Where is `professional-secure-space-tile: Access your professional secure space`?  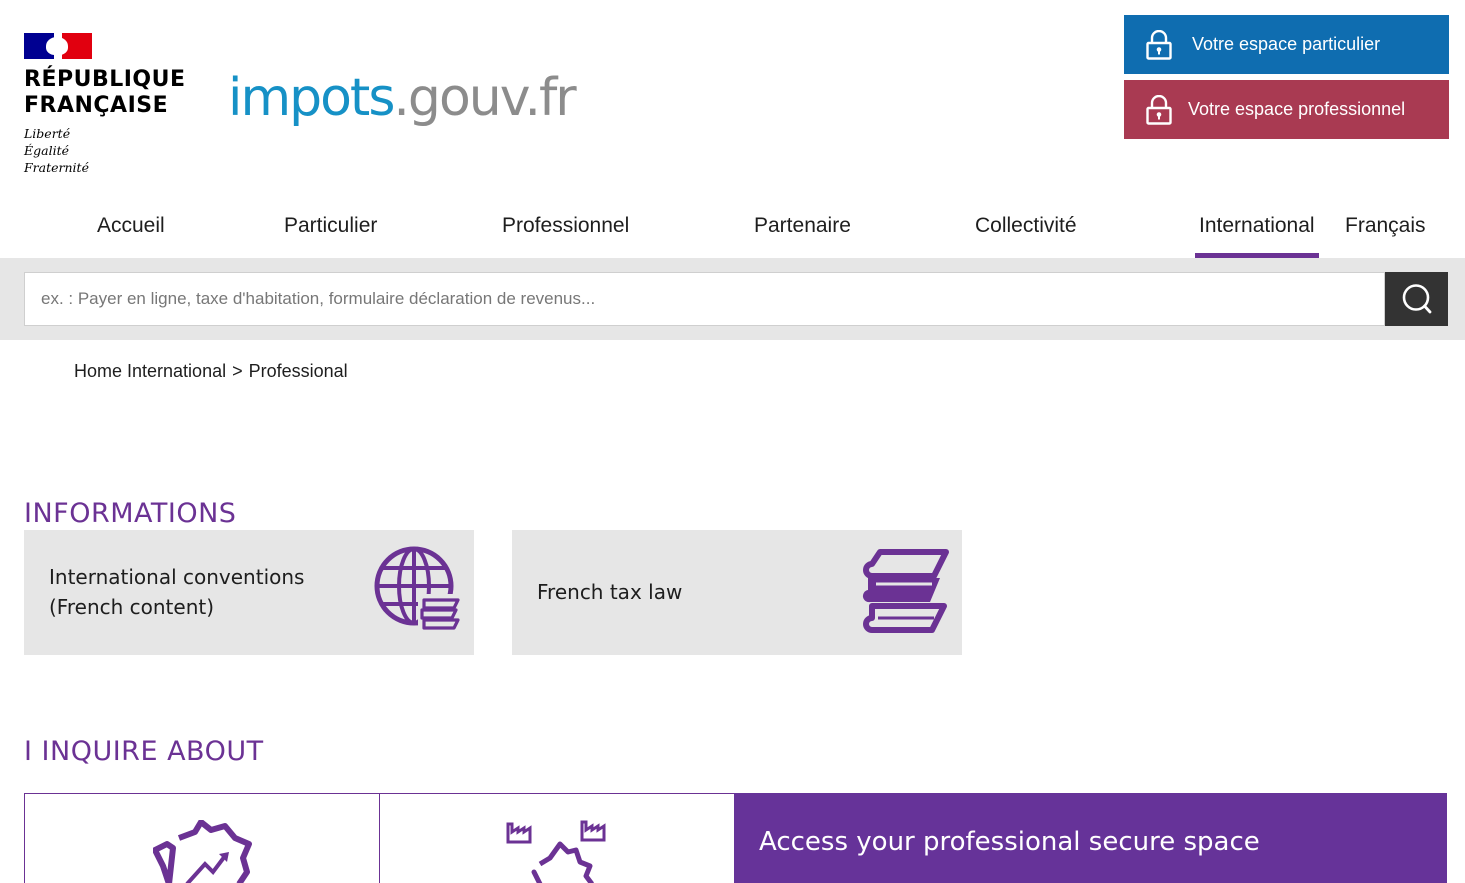
professional-secure-space-tile: Access your professional secure space is located at coordinates (1090, 838).